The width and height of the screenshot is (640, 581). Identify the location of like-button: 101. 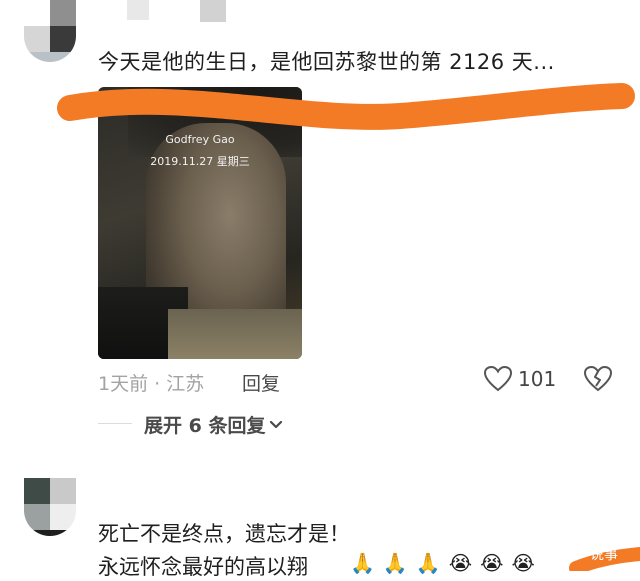
(520, 379).